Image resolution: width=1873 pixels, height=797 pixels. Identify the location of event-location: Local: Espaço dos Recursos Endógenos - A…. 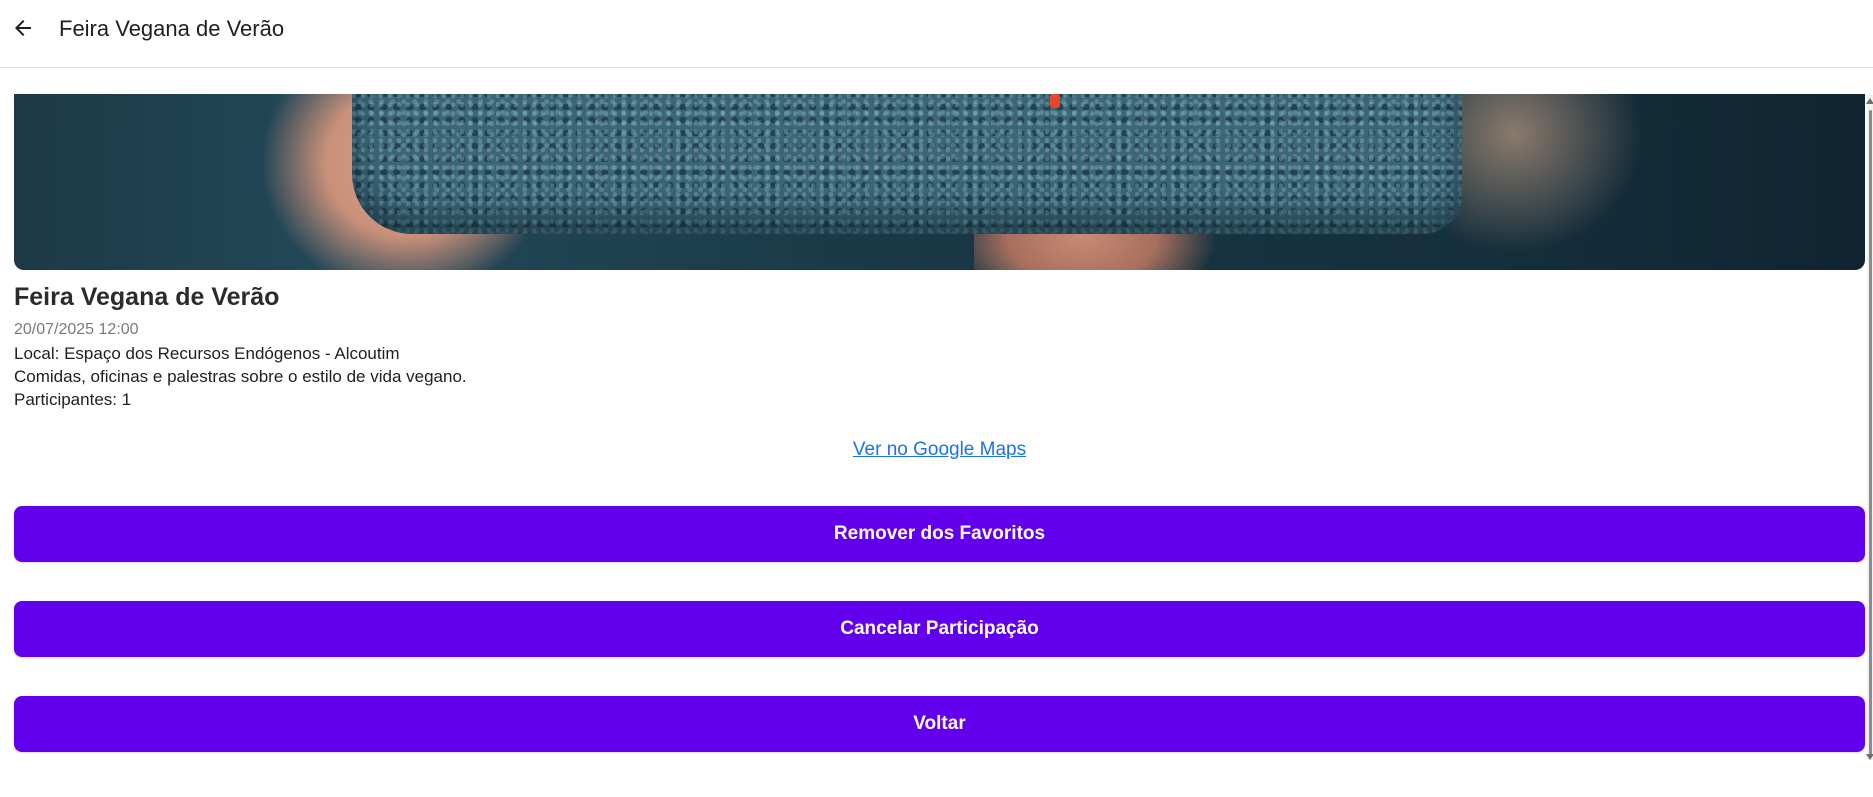
(207, 353).